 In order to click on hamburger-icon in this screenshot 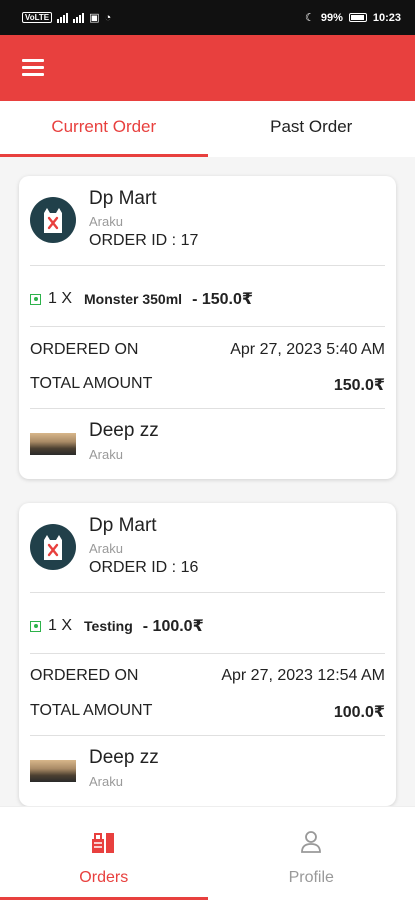, I will do `click(33, 68)`.